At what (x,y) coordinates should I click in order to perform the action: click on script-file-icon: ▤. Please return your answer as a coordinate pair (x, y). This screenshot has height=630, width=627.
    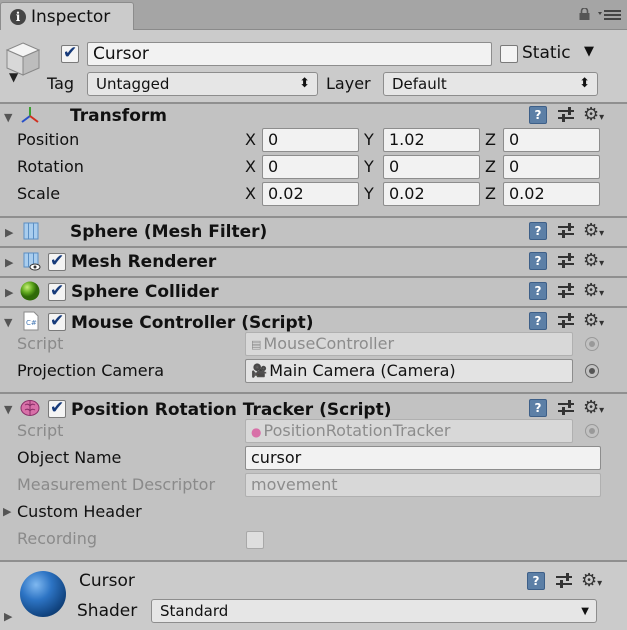
    Looking at the image, I should click on (256, 344).